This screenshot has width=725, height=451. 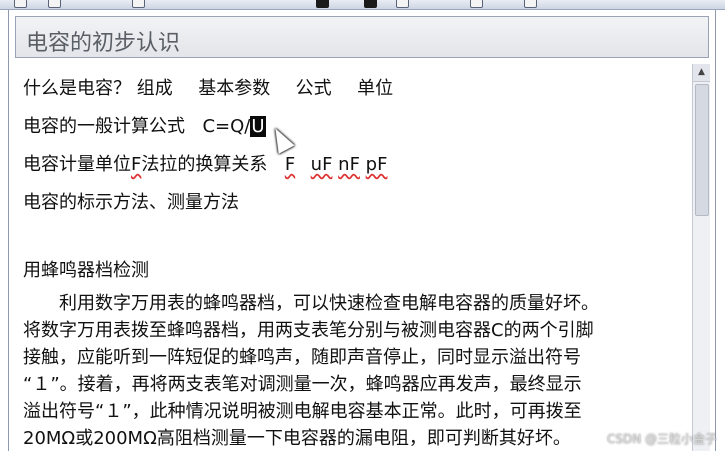 What do you see at coordinates (702, 150) in the screenshot?
I see `scroll-thumb` at bounding box center [702, 150].